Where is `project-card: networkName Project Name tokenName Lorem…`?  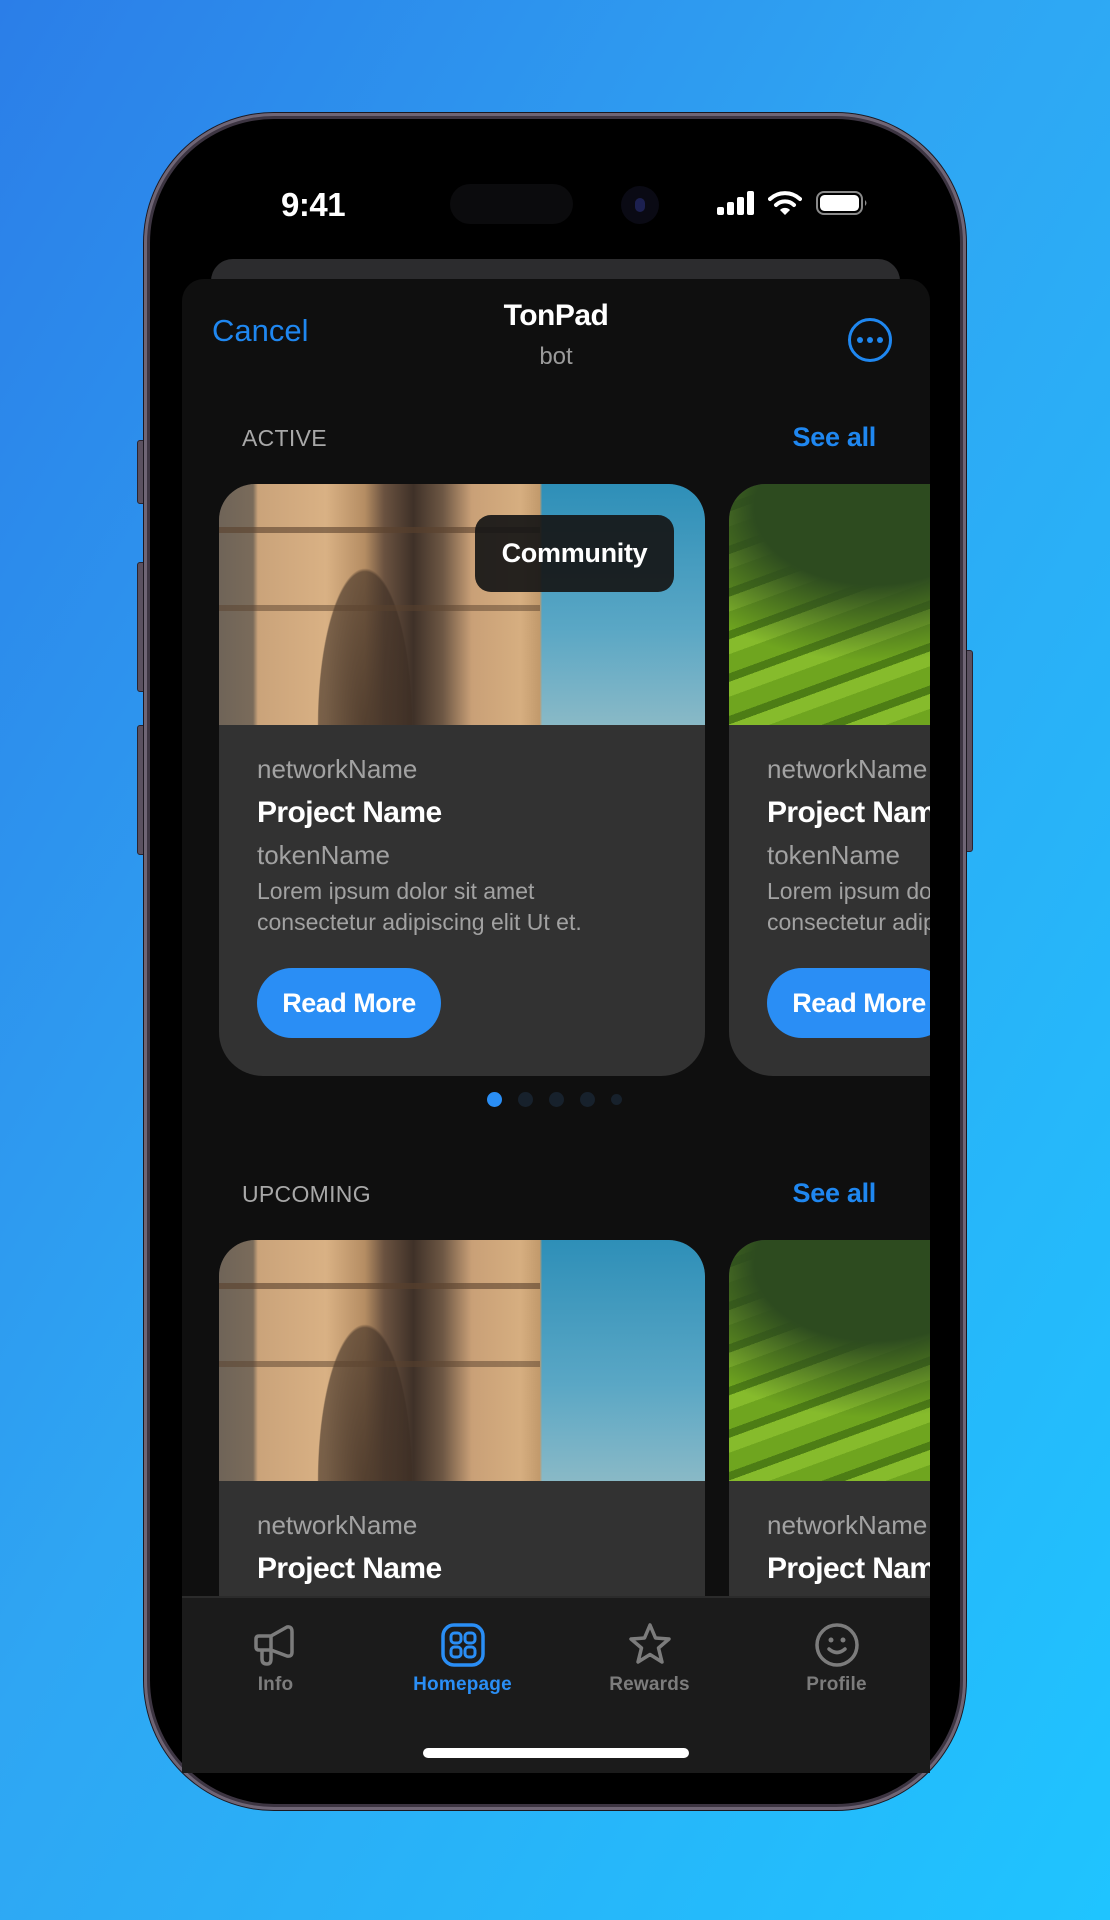
project-card: networkName Project Name tokenName Lorem… is located at coordinates (829, 780).